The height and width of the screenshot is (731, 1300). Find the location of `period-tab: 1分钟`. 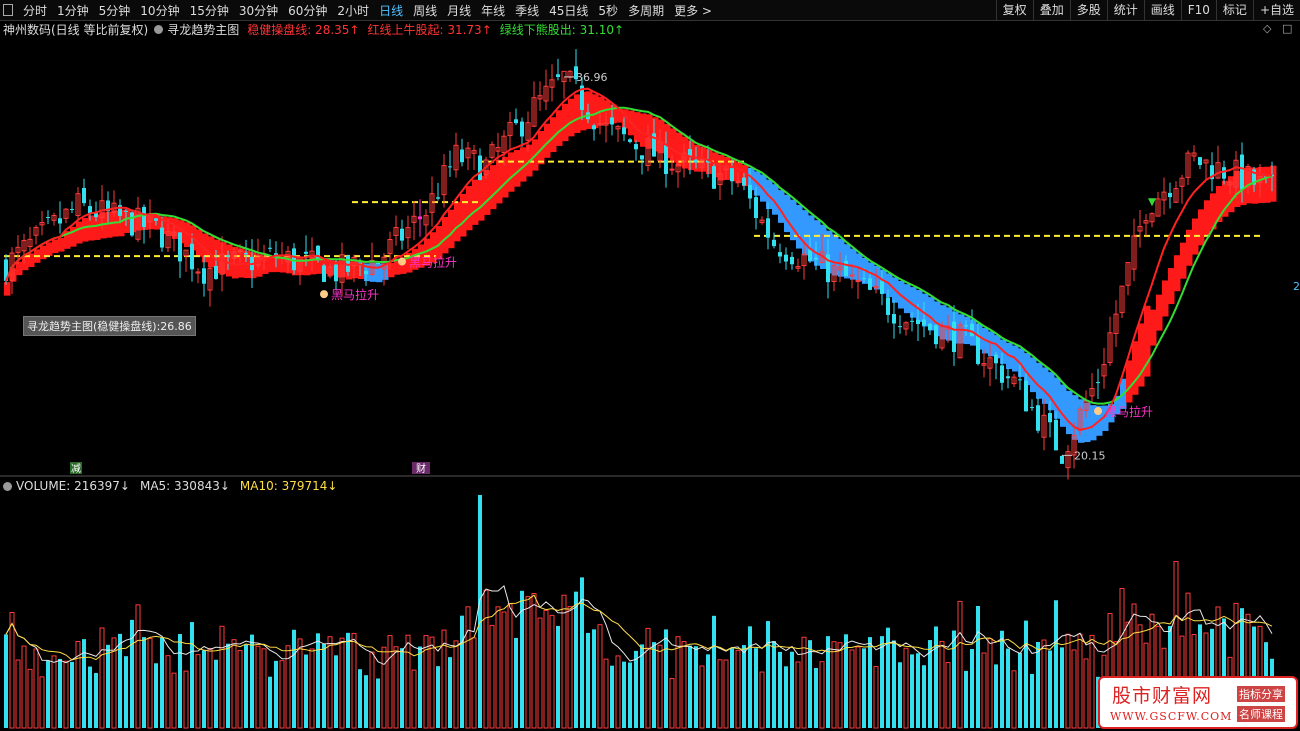

period-tab: 1分钟 is located at coordinates (73, 10).